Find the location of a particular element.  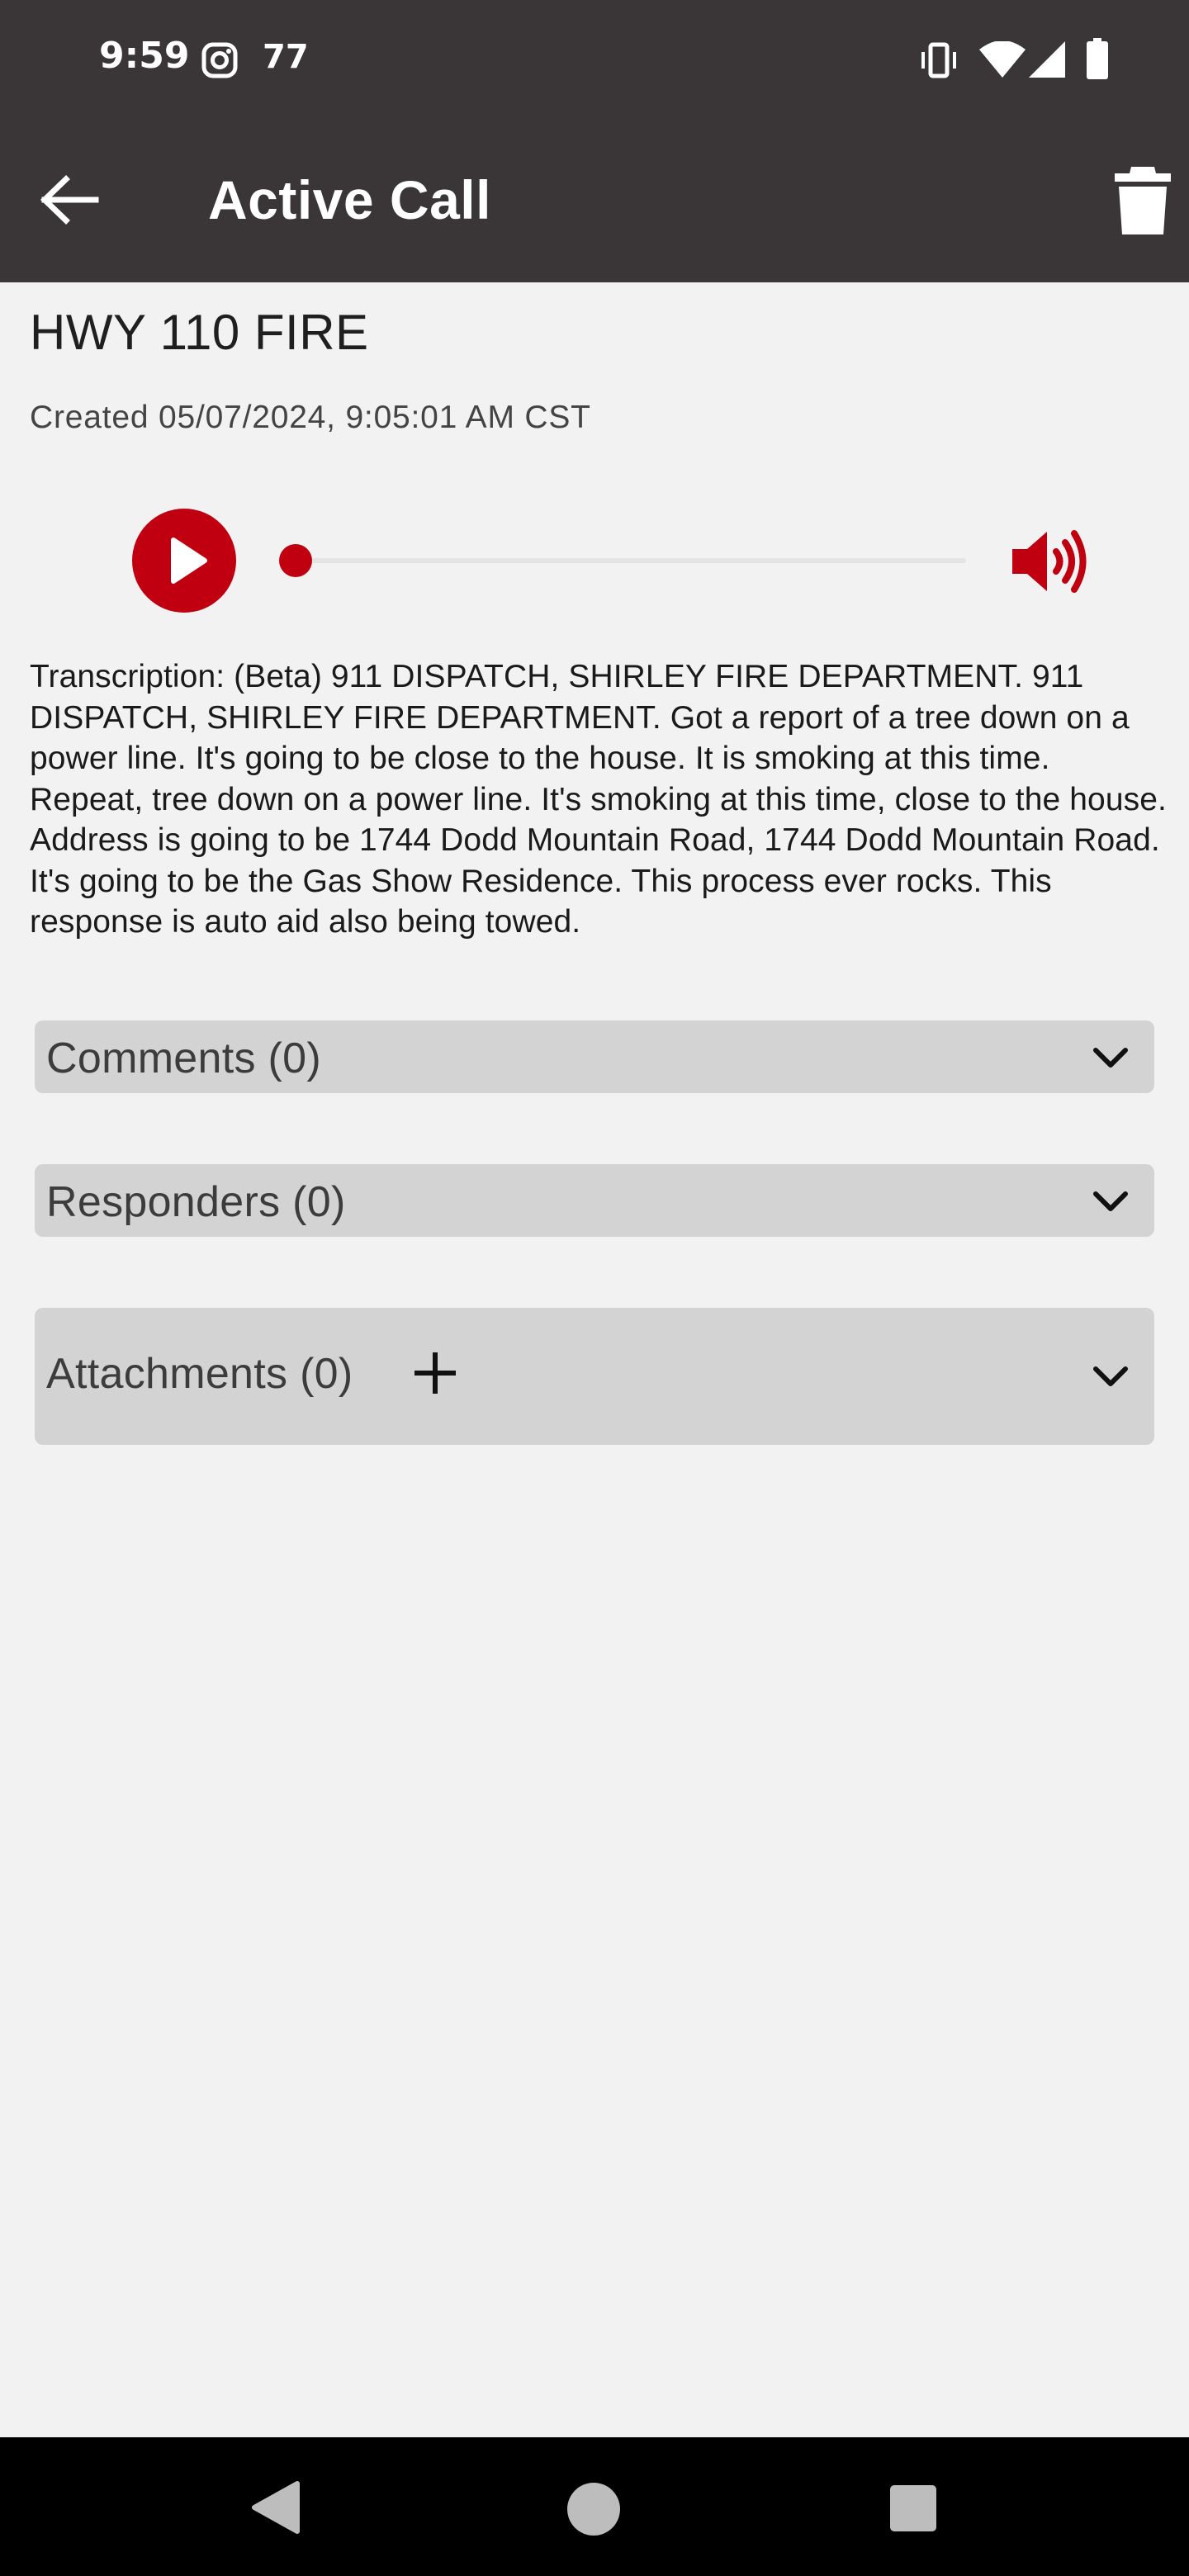

nav-back-icon is located at coordinates (276, 2507).